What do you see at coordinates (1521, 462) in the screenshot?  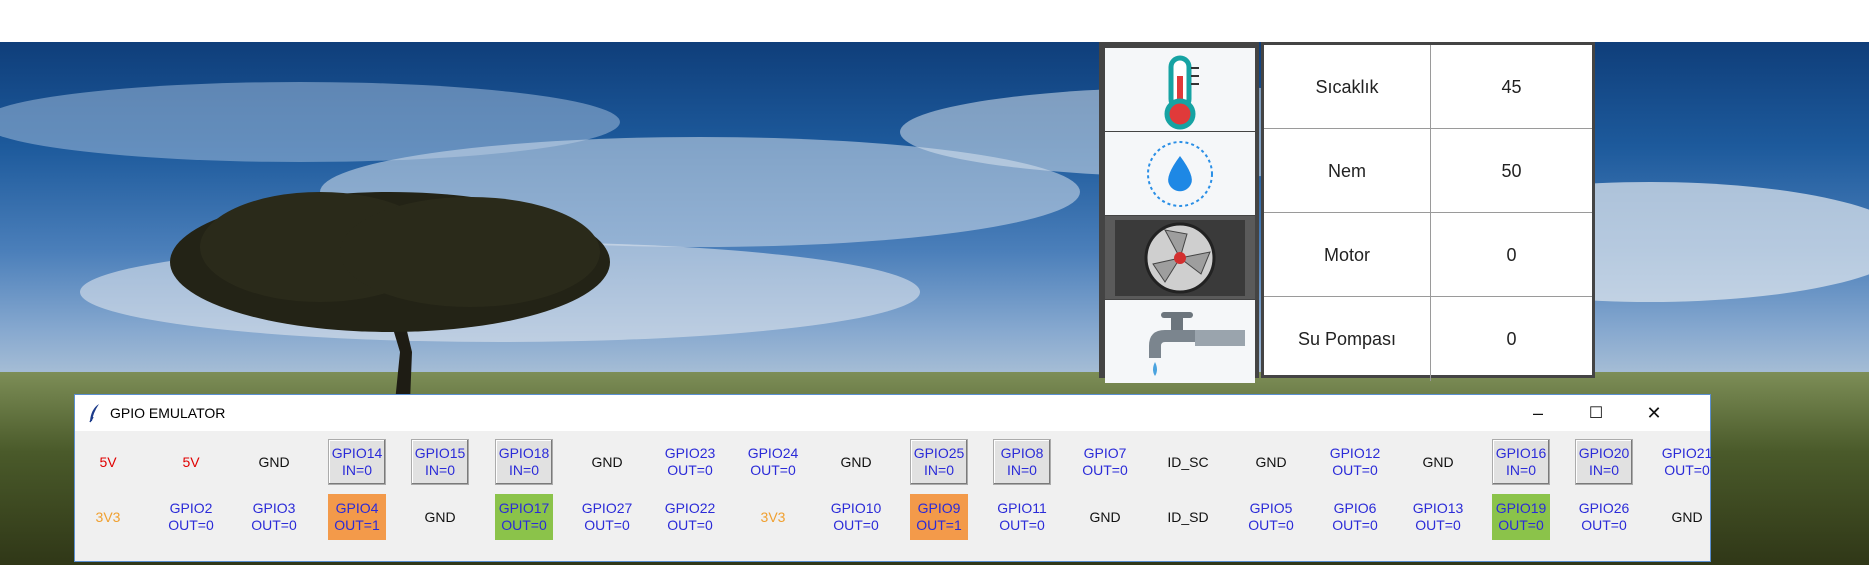 I see `gpio-pin: GPIO16 IN=0` at bounding box center [1521, 462].